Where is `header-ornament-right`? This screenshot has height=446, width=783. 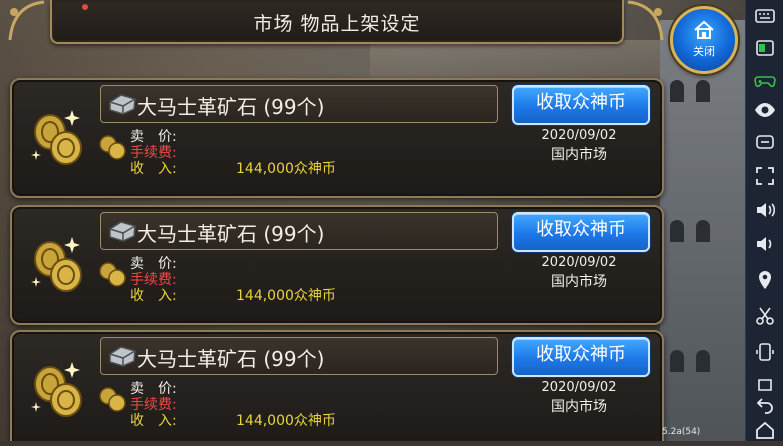
header-ornament-right is located at coordinates (645, 20).